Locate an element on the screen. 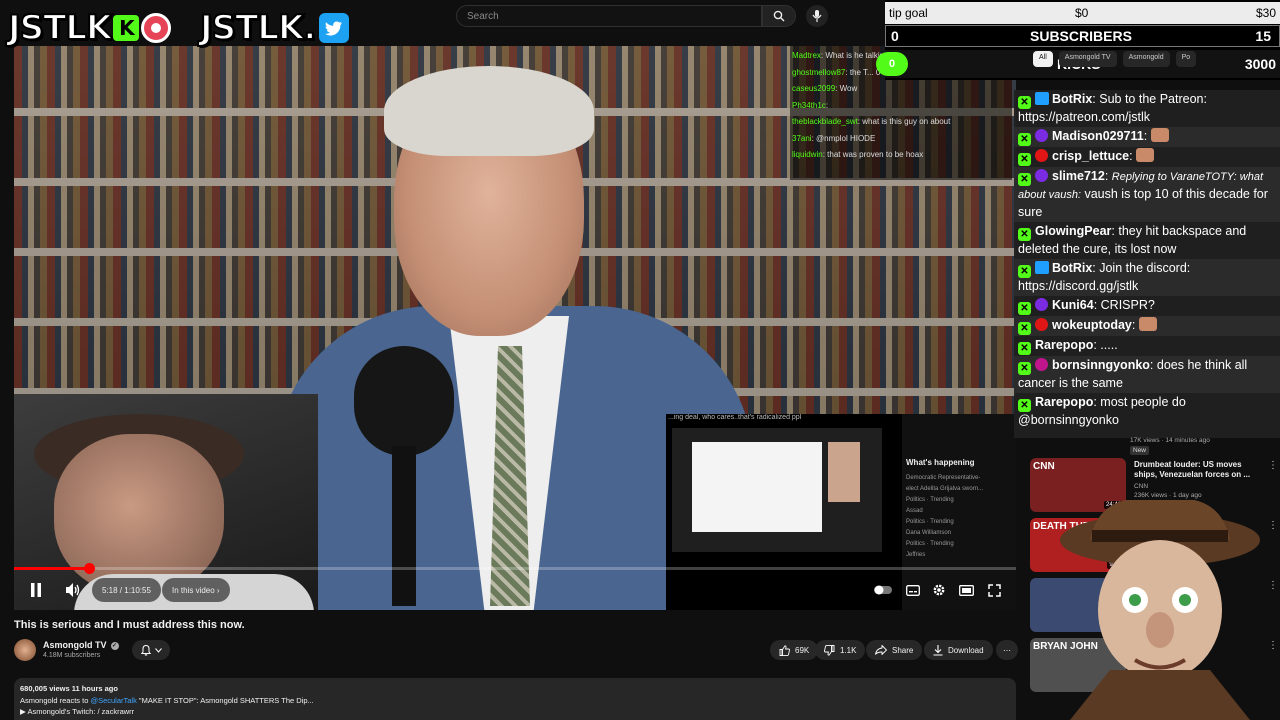 This screenshot has height=720, width=1280. chat-username: Madison029711 is located at coordinates (1098, 136).